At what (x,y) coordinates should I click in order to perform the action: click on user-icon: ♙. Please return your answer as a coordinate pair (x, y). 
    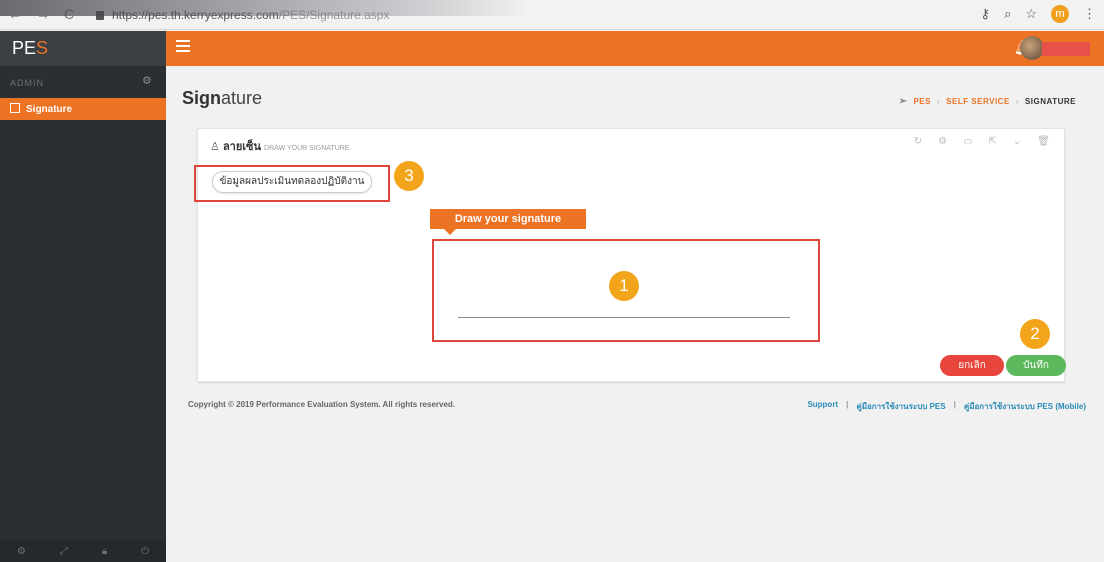
    Looking at the image, I should click on (215, 147).